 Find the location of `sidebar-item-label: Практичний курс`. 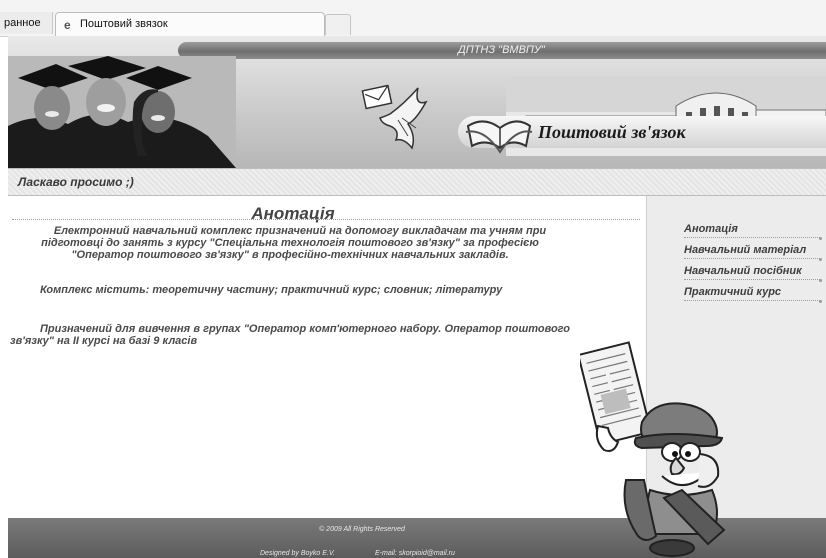

sidebar-item-label: Практичний курс is located at coordinates (733, 292).